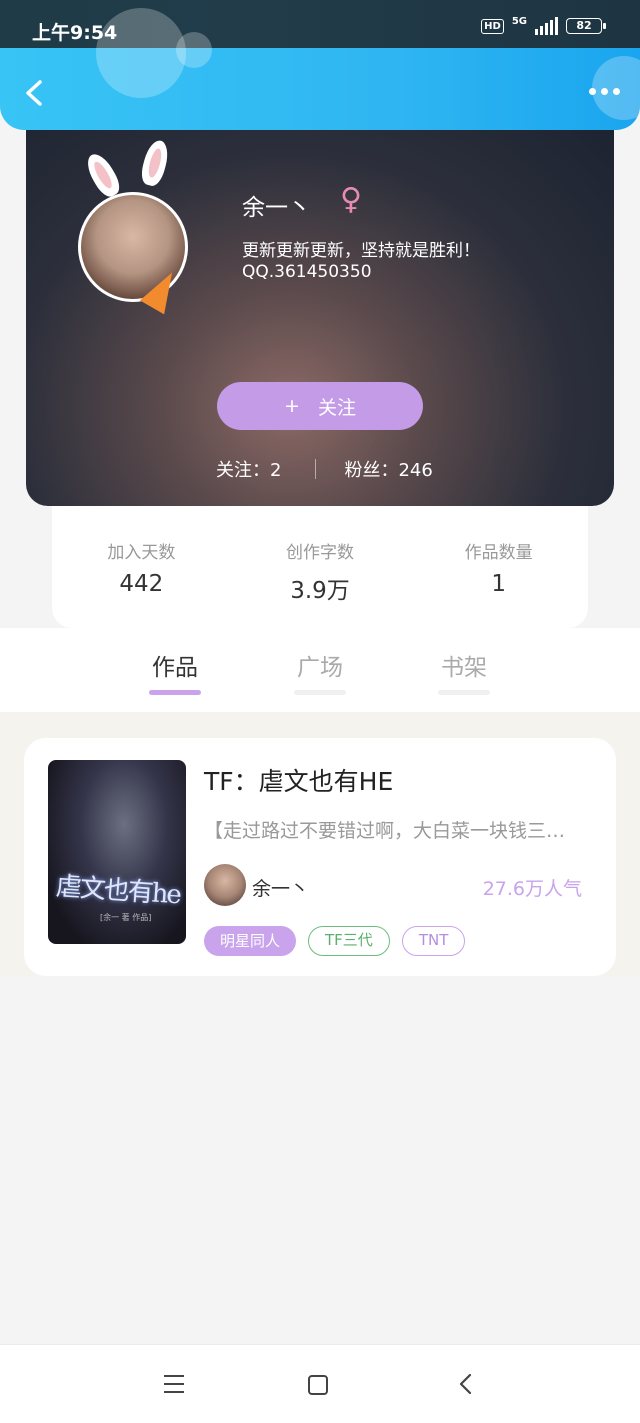 Image resolution: width=640 pixels, height=1423 pixels. I want to click on signal-icon, so click(546, 26).